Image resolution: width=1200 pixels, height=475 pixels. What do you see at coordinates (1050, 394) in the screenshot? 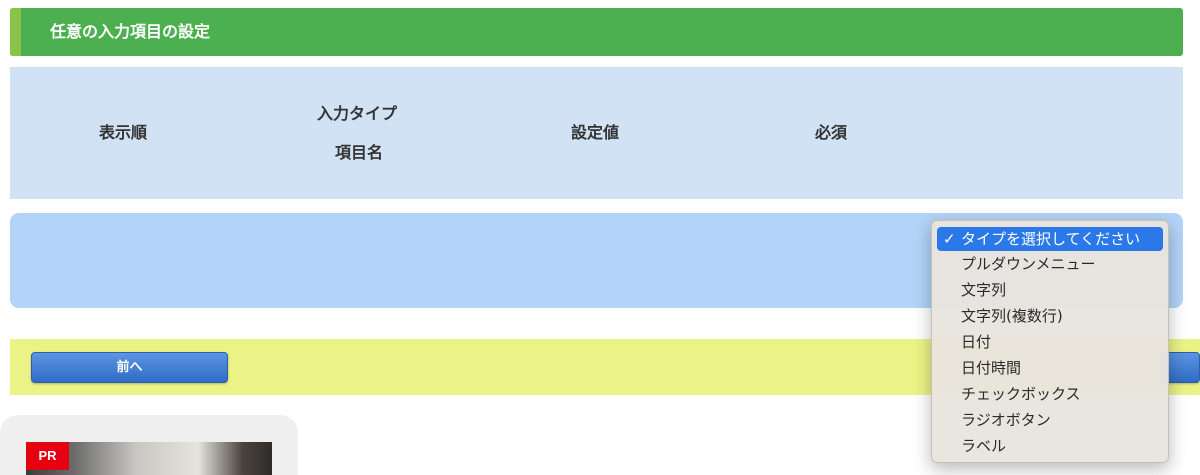
I see `dropdown-option-checkbox: チェックボックス` at bounding box center [1050, 394].